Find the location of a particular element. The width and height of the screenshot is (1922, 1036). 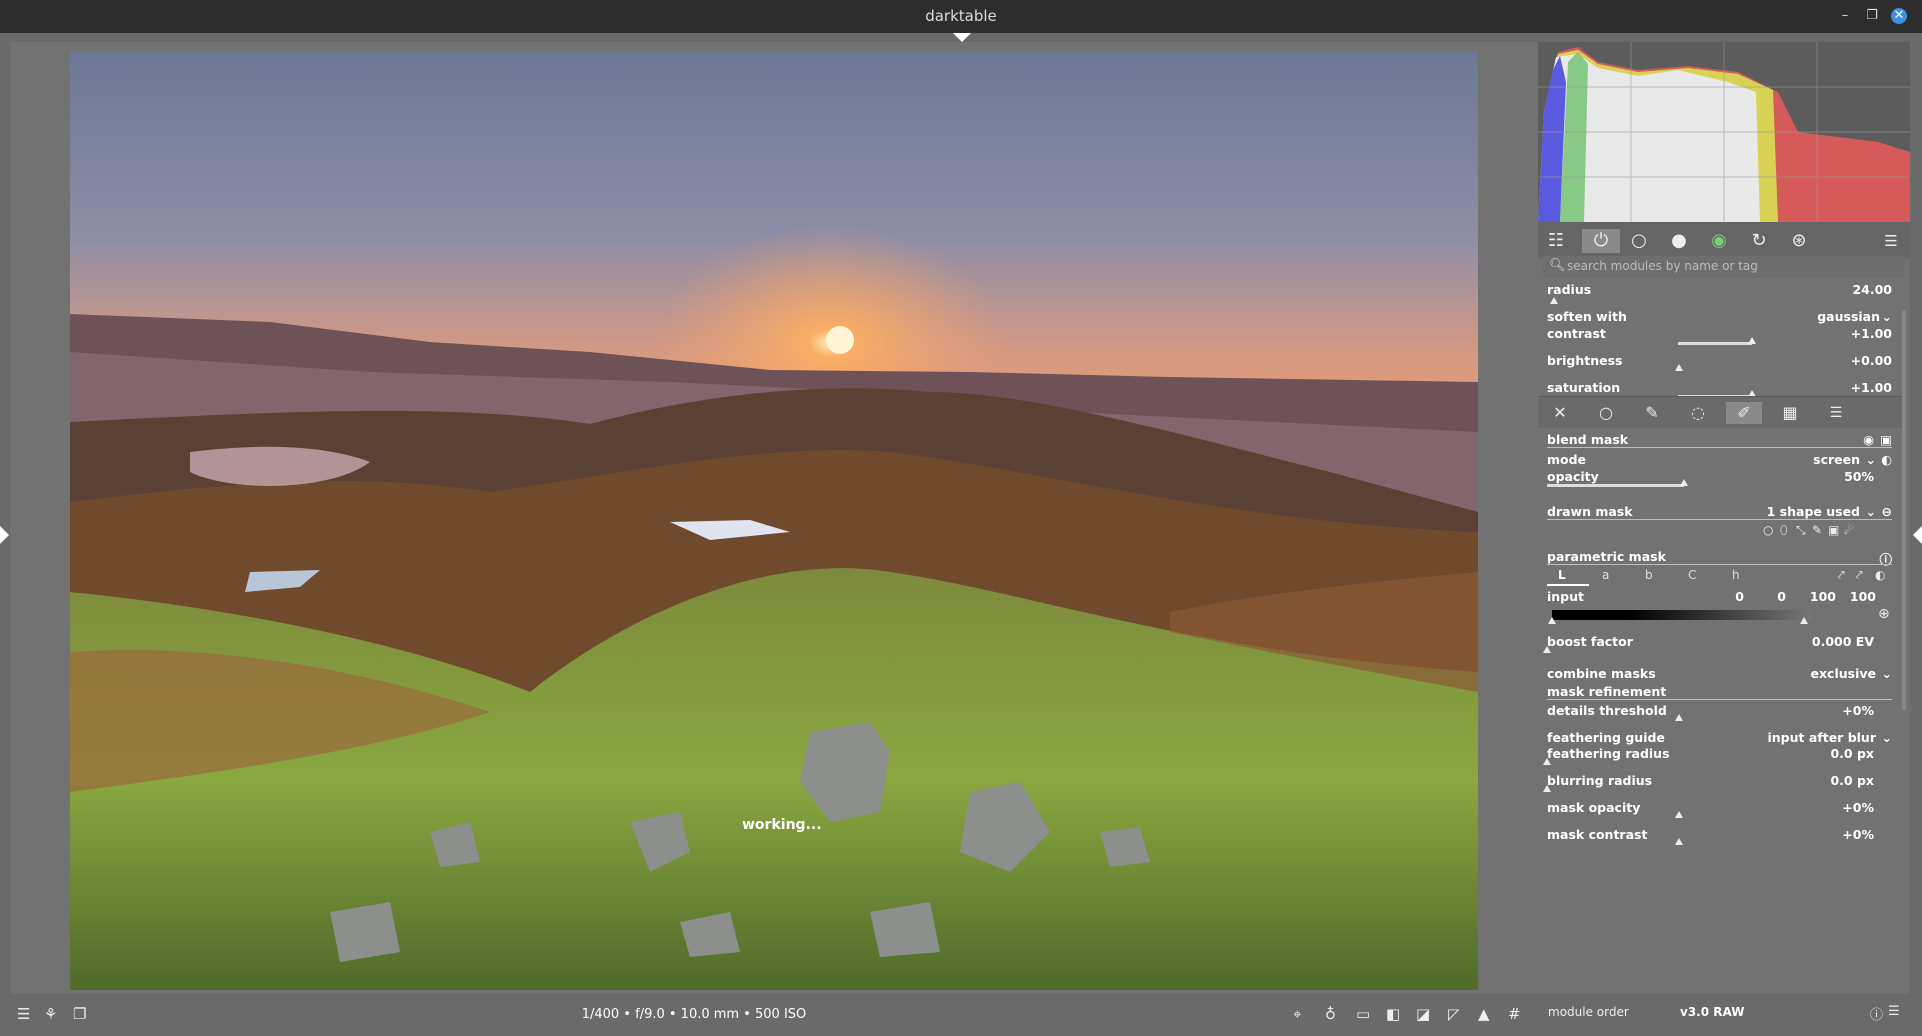

collapse-right-panel-icon is located at coordinates (1917, 535).